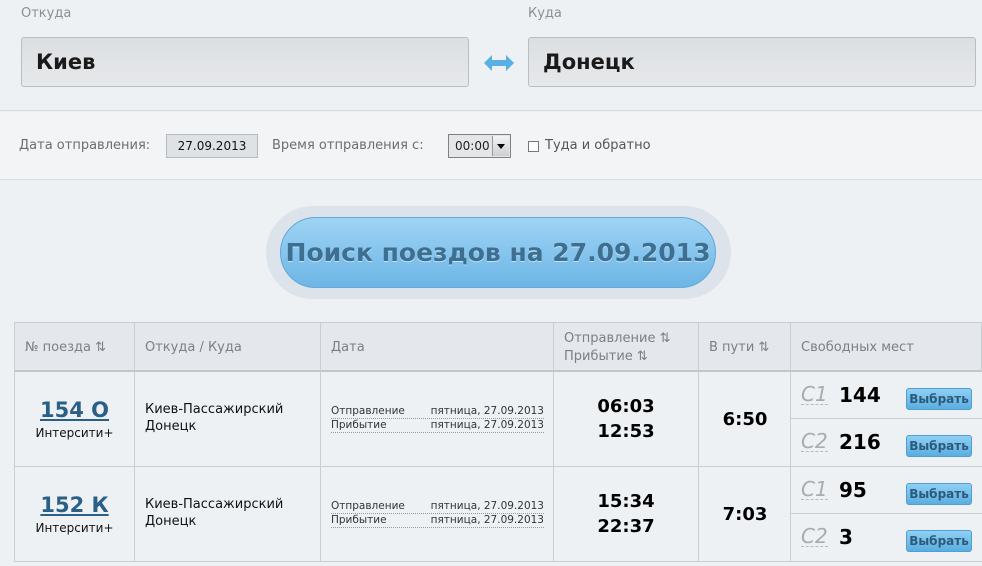  I want to click on train-number-link: 154 О, so click(74, 410).